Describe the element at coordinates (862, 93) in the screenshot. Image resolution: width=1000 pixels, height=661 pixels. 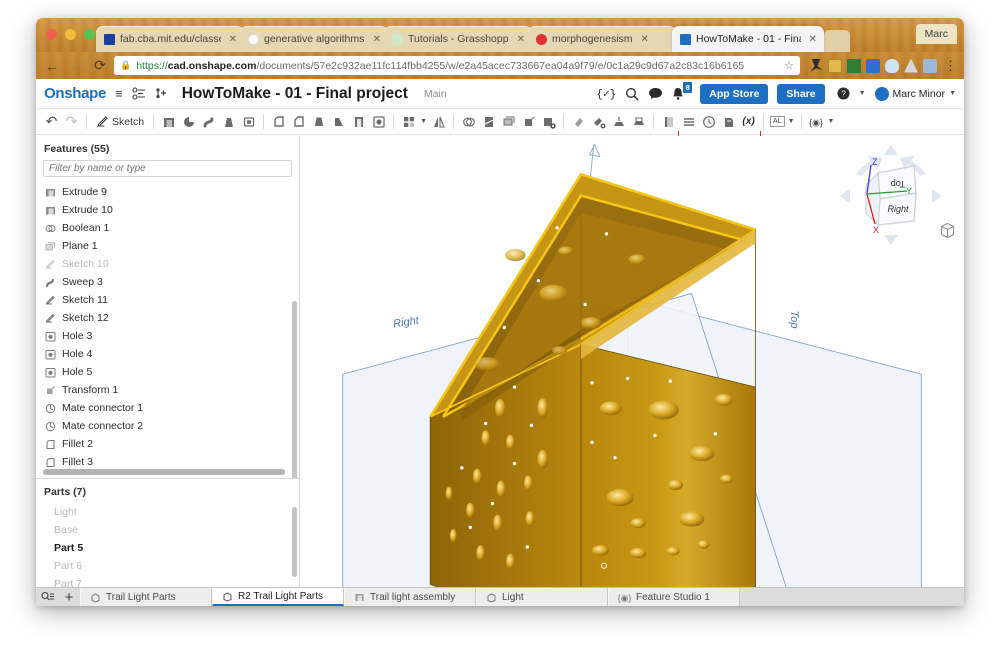
I see `help-chevron-down-icon: ▼` at that location.